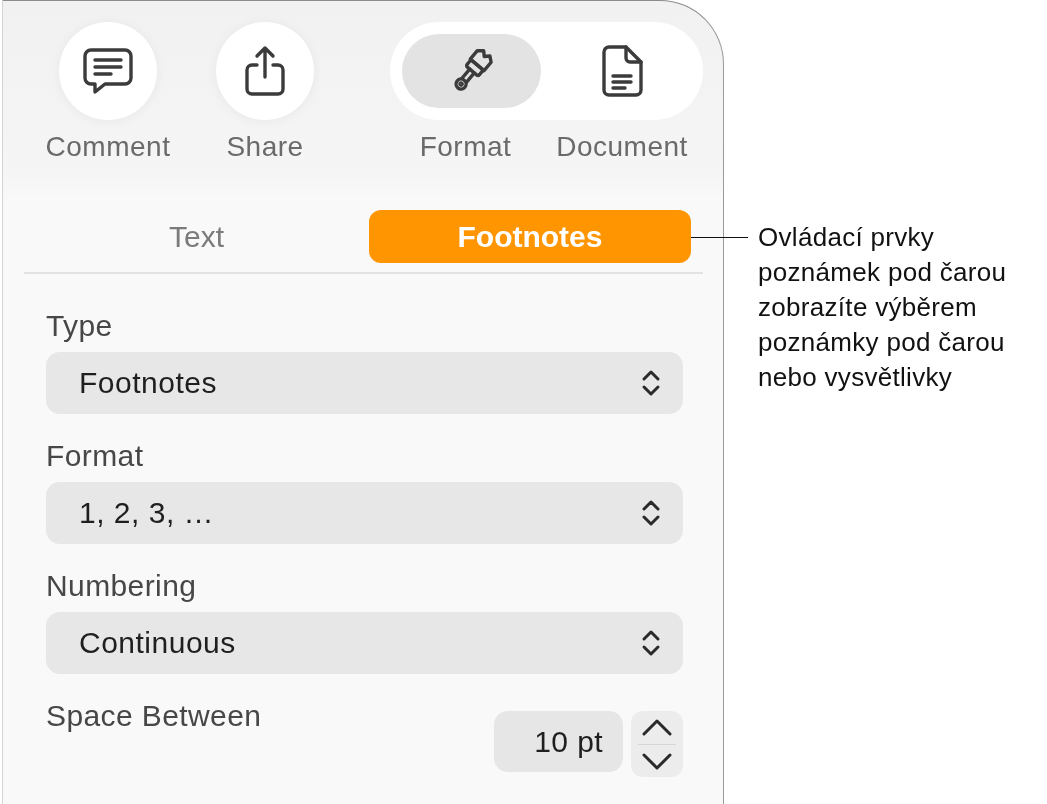  What do you see at coordinates (196, 236) in the screenshot?
I see `tab: Text` at bounding box center [196, 236].